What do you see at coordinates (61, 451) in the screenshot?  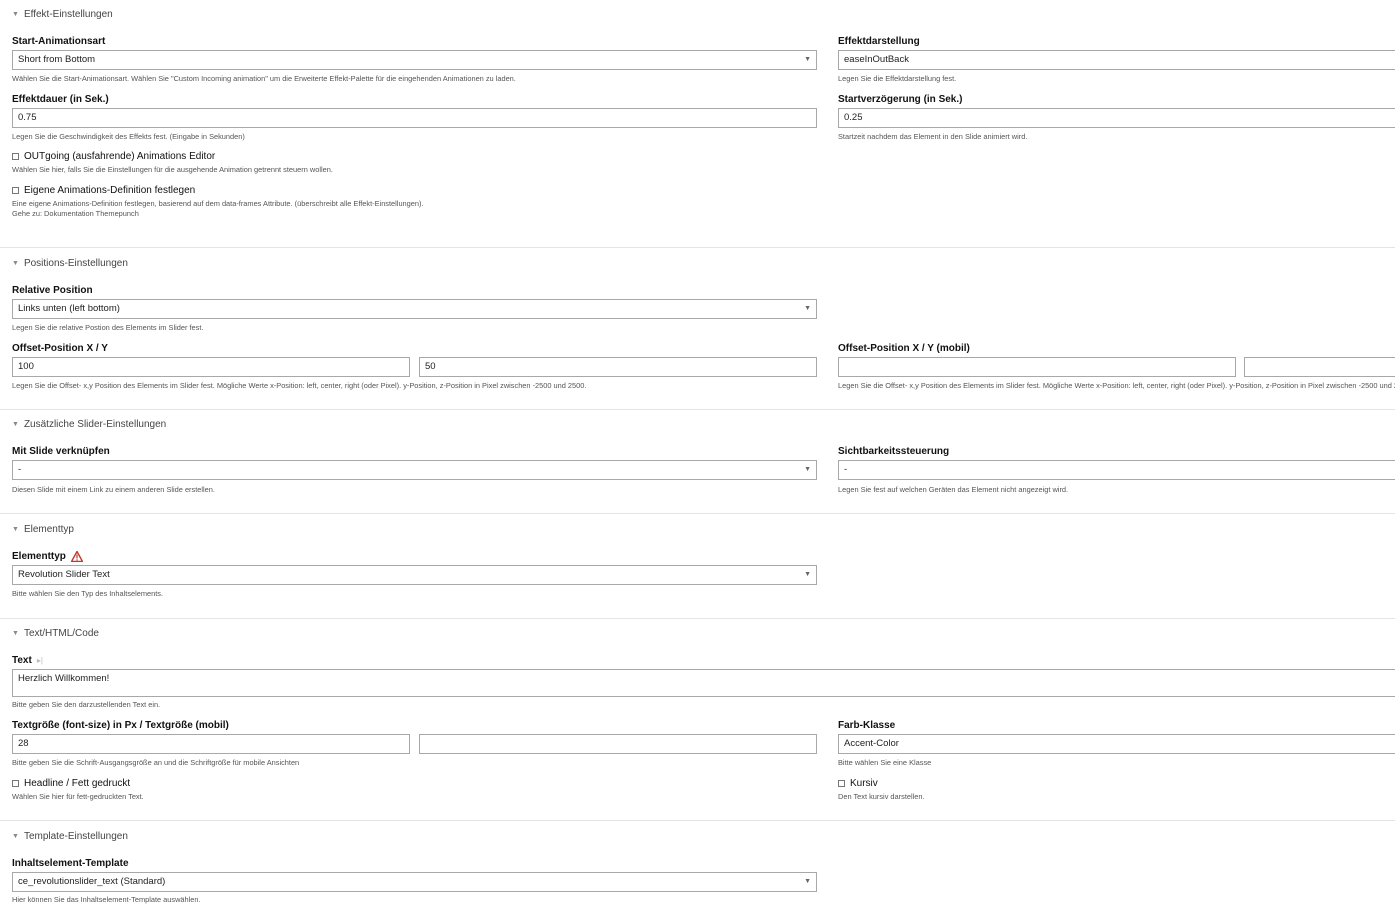 I see `slide-link-label: Mit Slide verknüpfen` at bounding box center [61, 451].